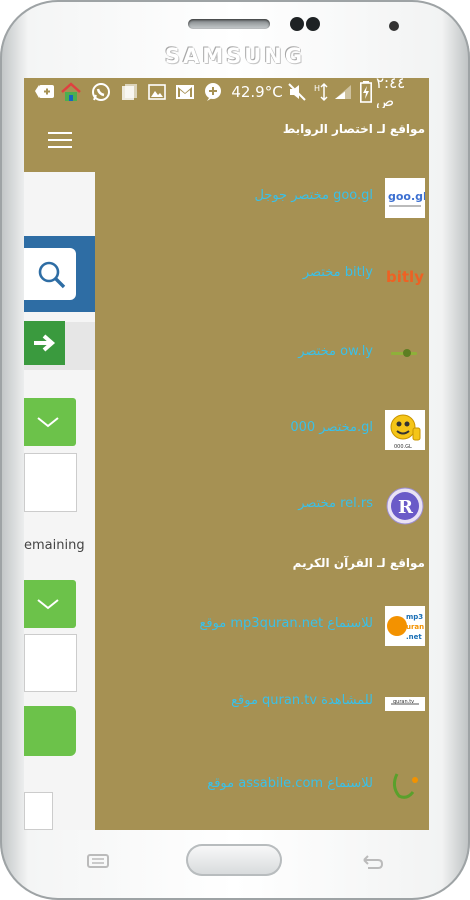  I want to click on menu-icon, so click(60, 141).